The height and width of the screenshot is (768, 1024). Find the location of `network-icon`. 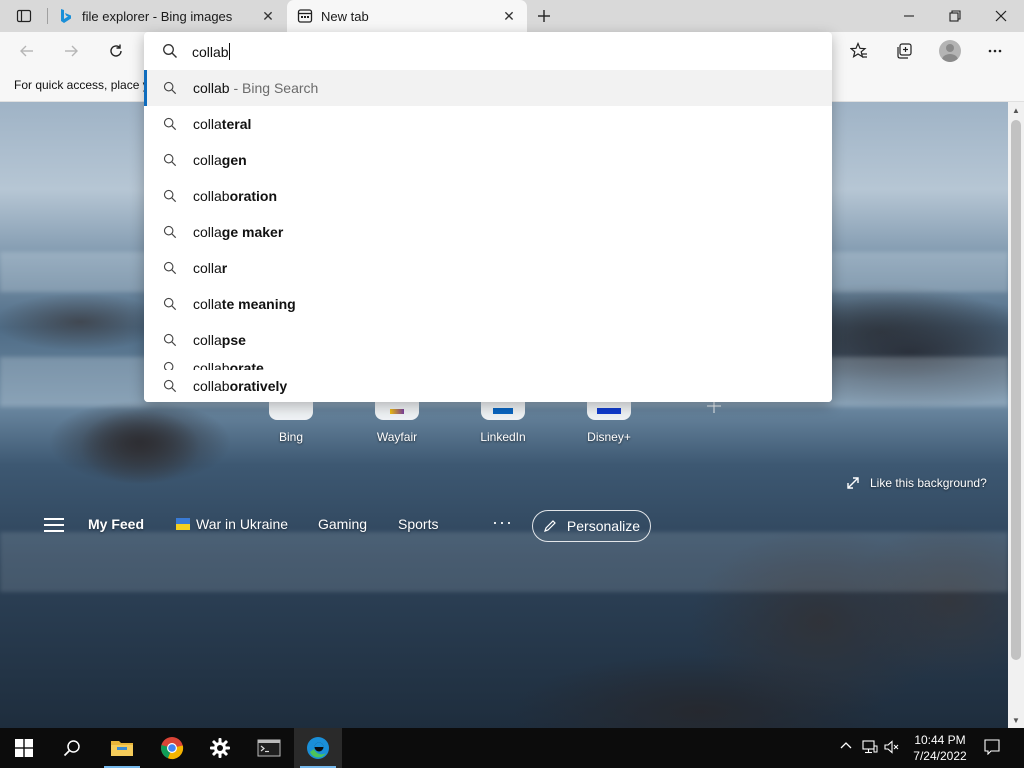

network-icon is located at coordinates (870, 747).